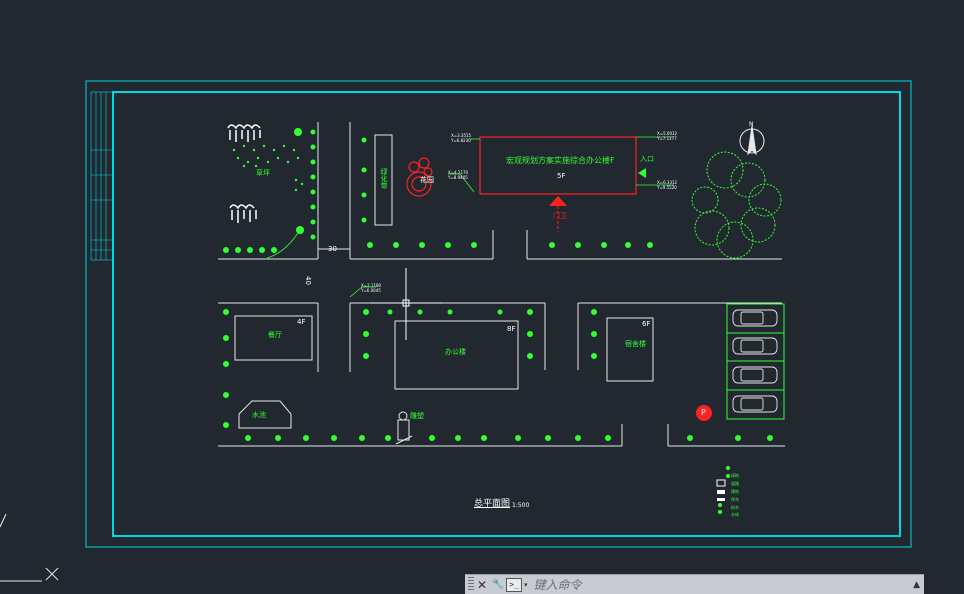 This screenshot has width=964, height=594. What do you see at coordinates (751, 124) in the screenshot?
I see `north-label: N` at bounding box center [751, 124].